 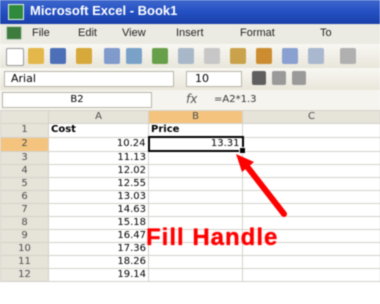 I want to click on cell-b7, so click(x=195, y=209).